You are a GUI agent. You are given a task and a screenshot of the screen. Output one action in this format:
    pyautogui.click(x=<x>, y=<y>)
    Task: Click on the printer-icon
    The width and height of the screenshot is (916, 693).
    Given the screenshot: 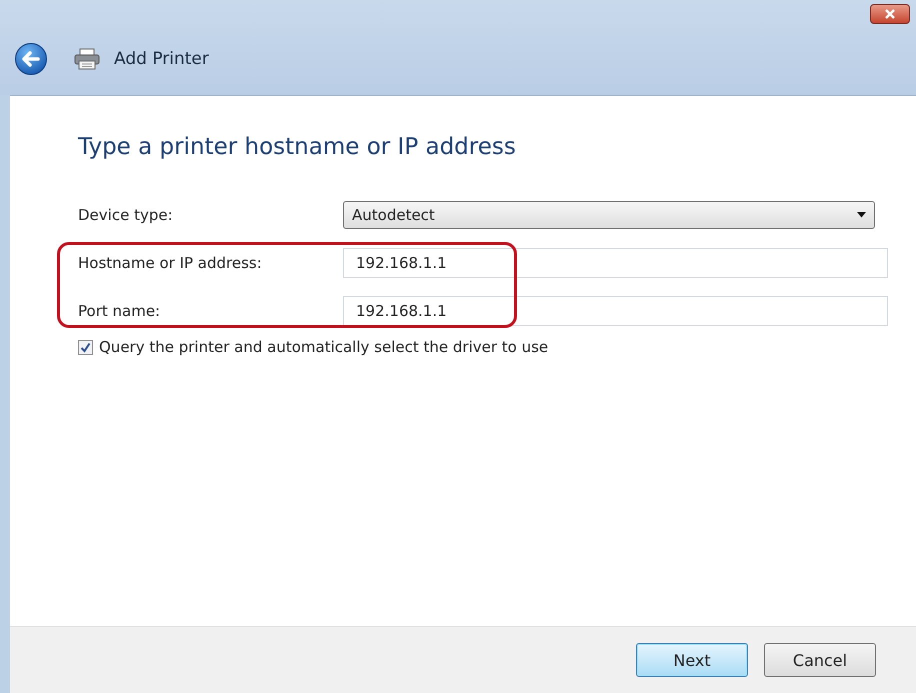 What is the action you would take?
    pyautogui.click(x=87, y=59)
    